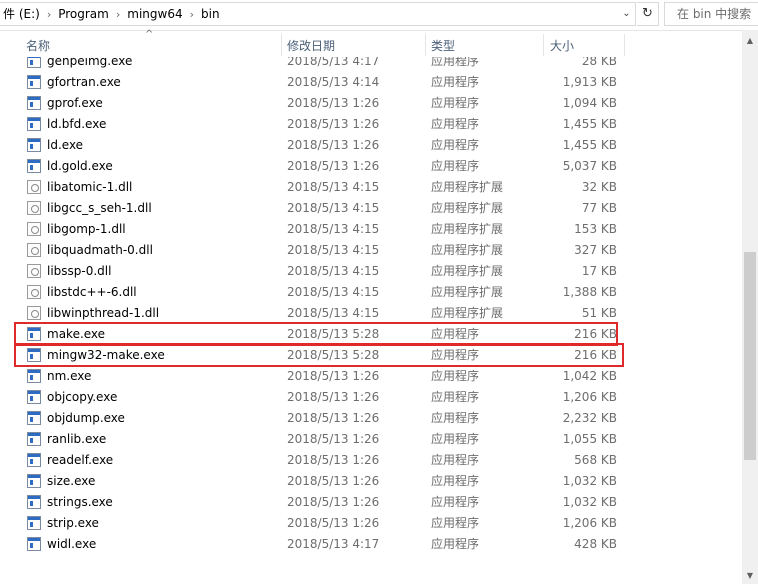 This screenshot has width=758, height=584. Describe the element at coordinates (589, 523) in the screenshot. I see `file-size: 1,206 KB` at that location.